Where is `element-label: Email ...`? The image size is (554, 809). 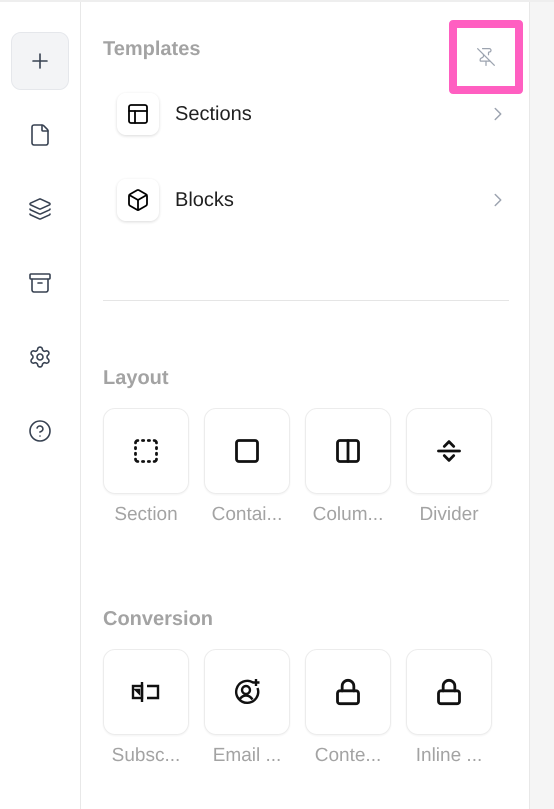 element-label: Email ... is located at coordinates (247, 756).